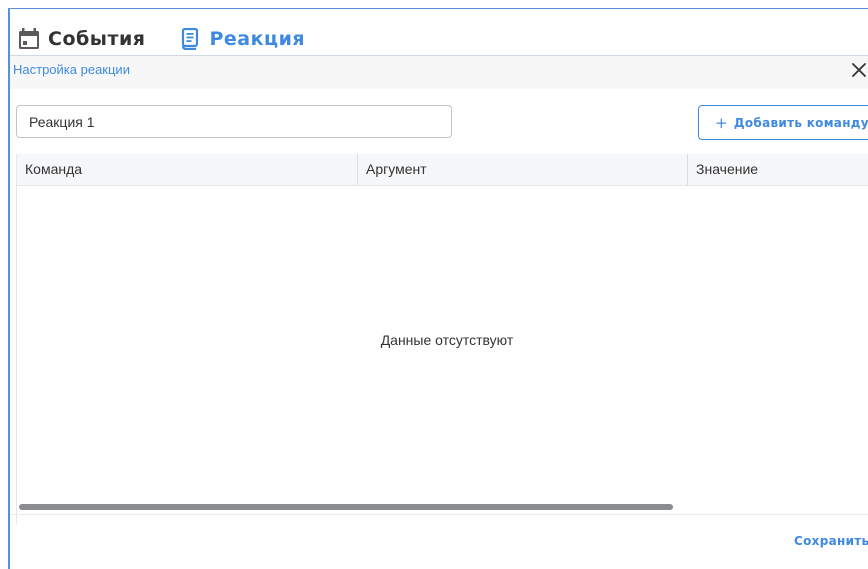  I want to click on dialog-header: Настройка реакции, so click(439, 72).